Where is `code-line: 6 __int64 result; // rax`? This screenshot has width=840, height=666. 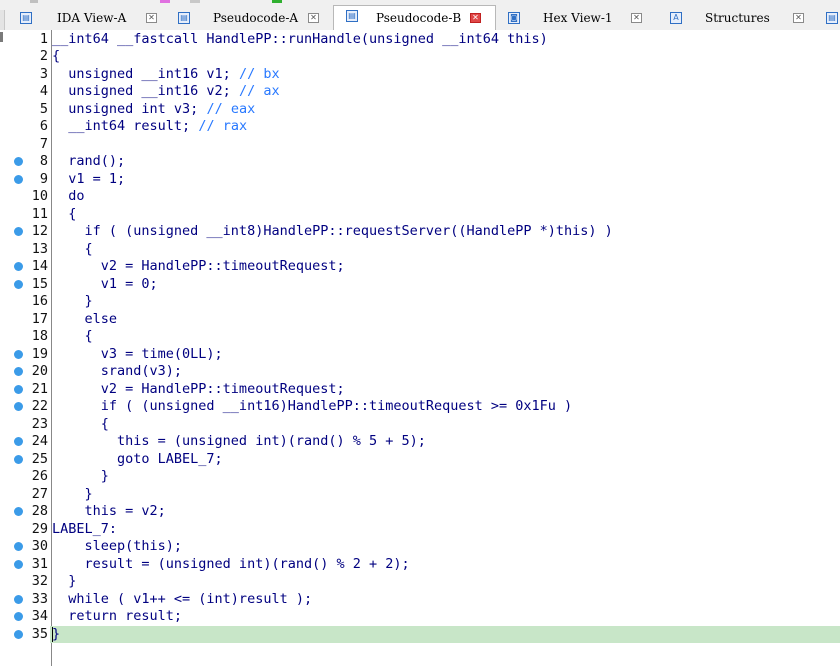 code-line: 6 __int64 result; // rax is located at coordinates (420, 127).